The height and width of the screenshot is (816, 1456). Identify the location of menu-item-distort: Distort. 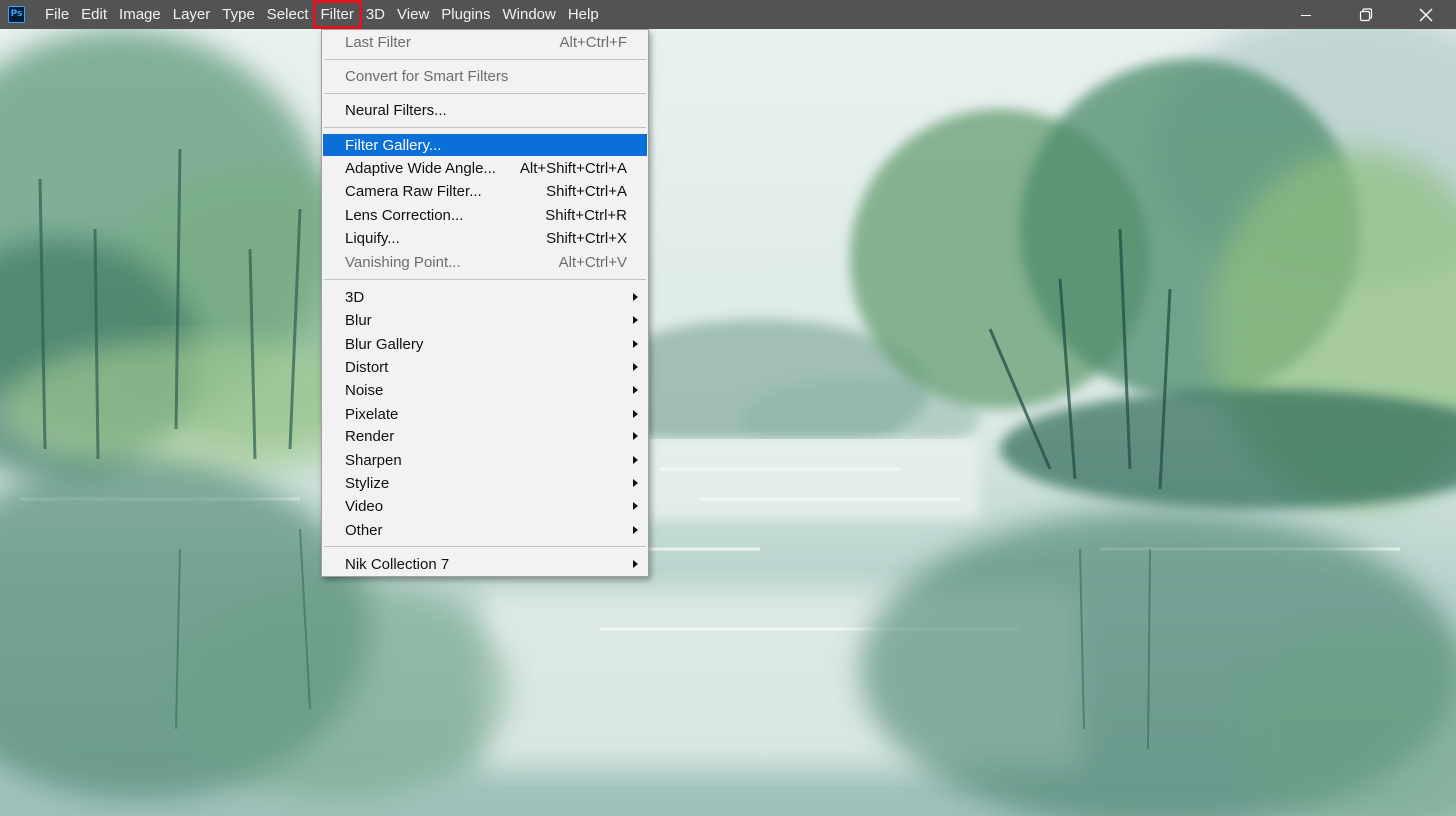
(485, 367).